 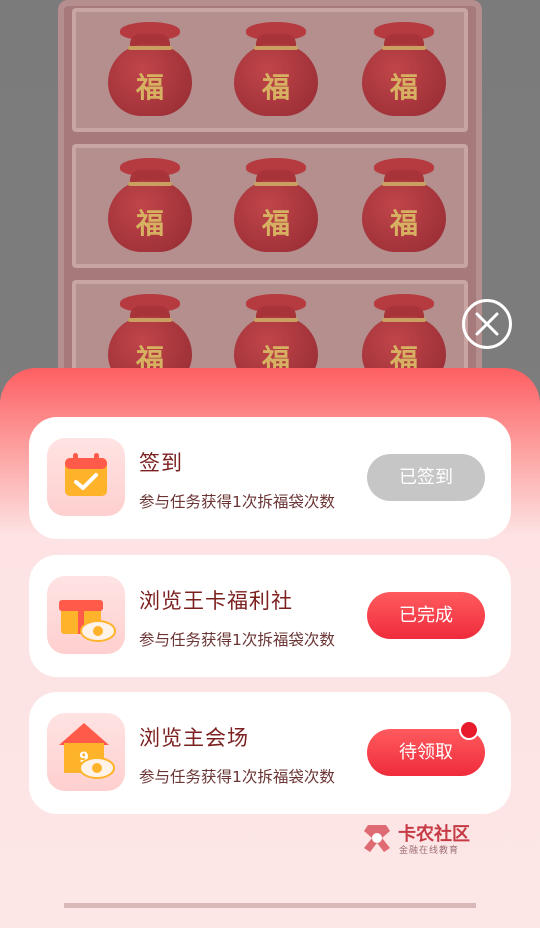 I want to click on close-icon, so click(x=487, y=324).